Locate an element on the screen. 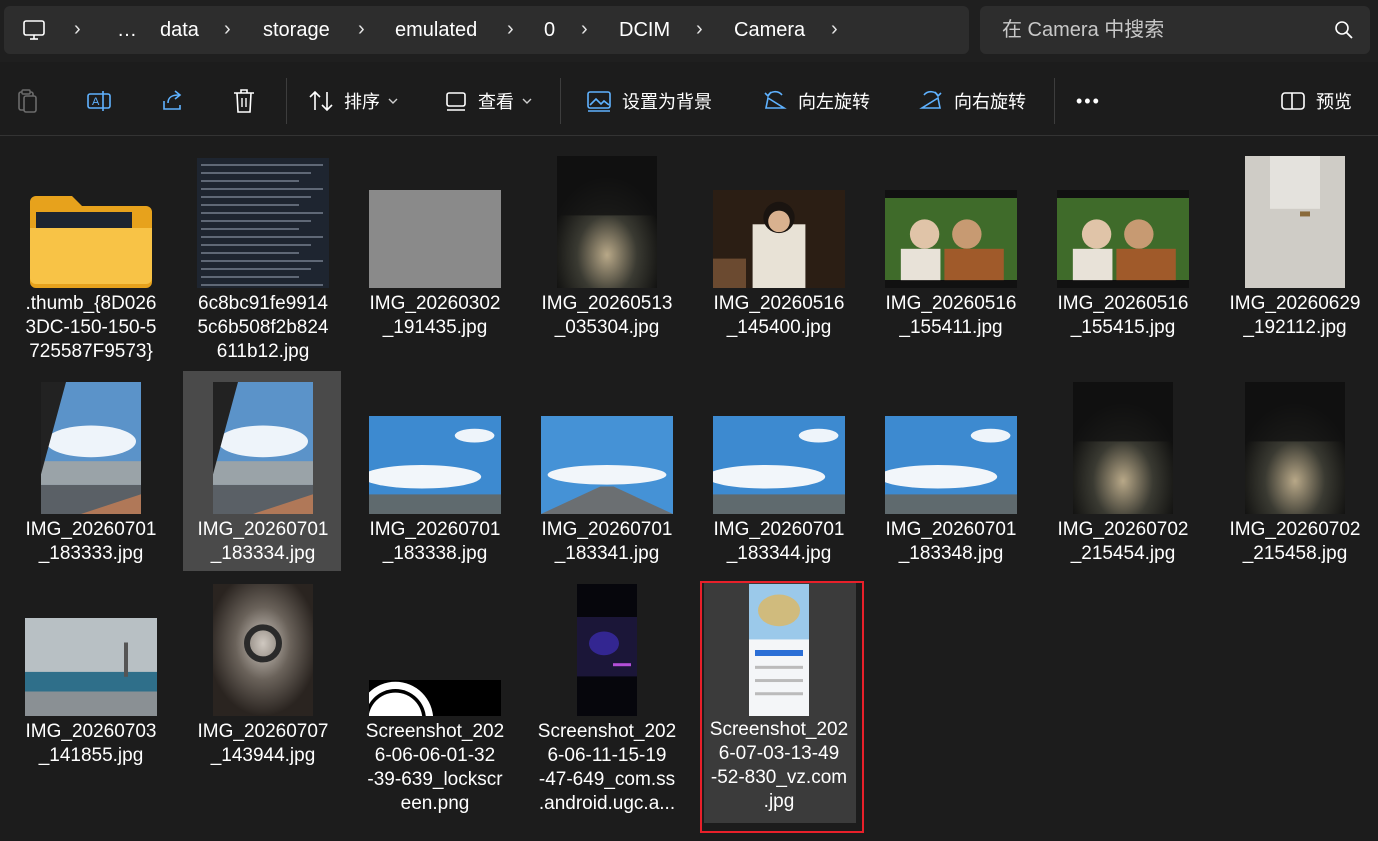 This screenshot has width=1378, height=841. file-name-line: _155411.jpg is located at coordinates (951, 327).